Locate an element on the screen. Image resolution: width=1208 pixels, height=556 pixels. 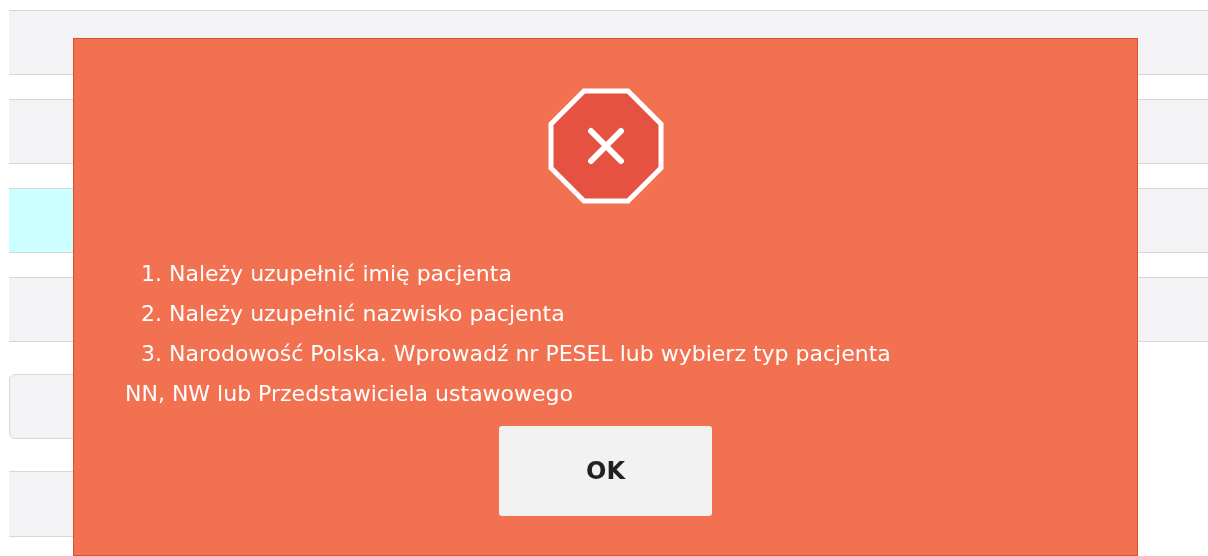
ok-button: OK is located at coordinates (605, 471).